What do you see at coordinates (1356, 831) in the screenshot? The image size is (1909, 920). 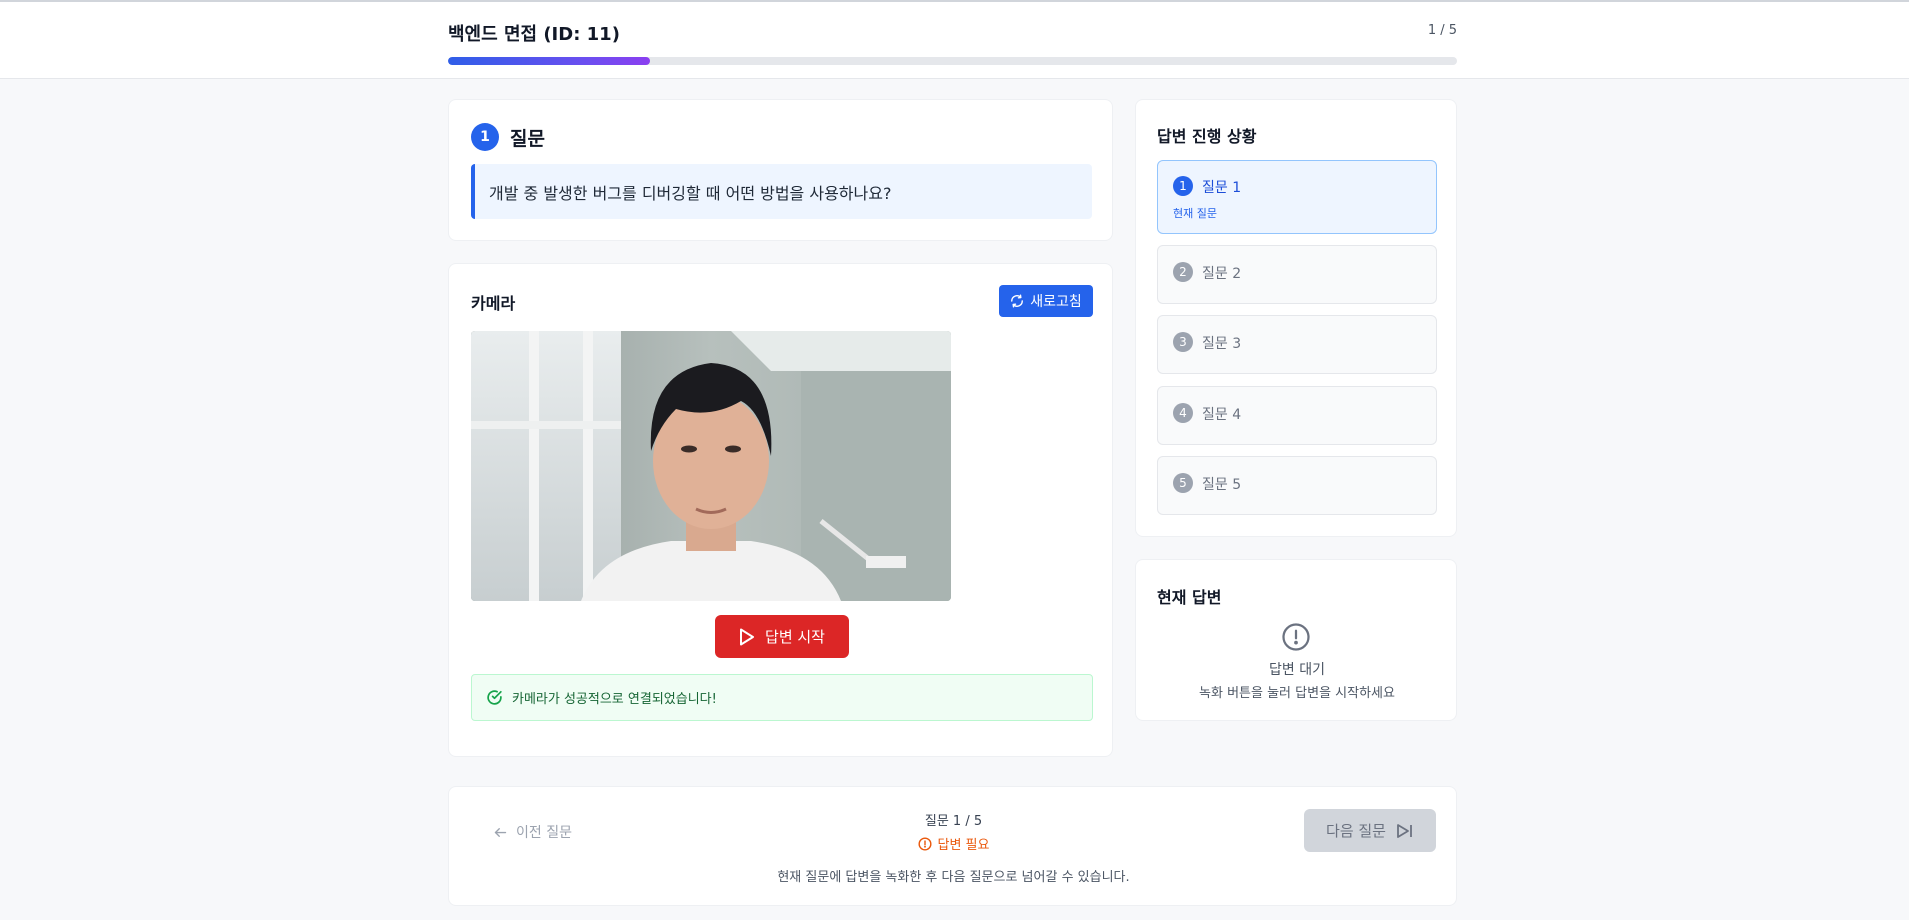 I see `next-question-label: 다음 질문` at bounding box center [1356, 831].